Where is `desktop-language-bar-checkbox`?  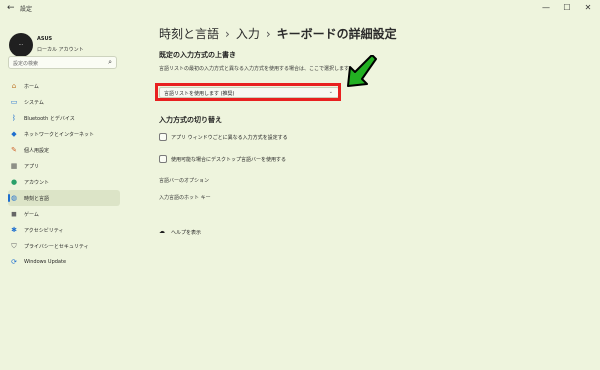
desktop-language-bar-checkbox is located at coordinates (163, 159).